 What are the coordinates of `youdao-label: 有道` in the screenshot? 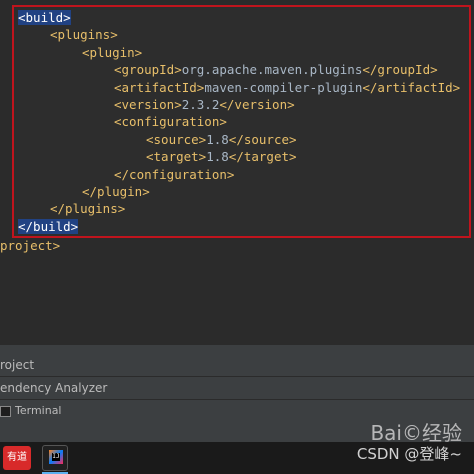 It's located at (17, 457).